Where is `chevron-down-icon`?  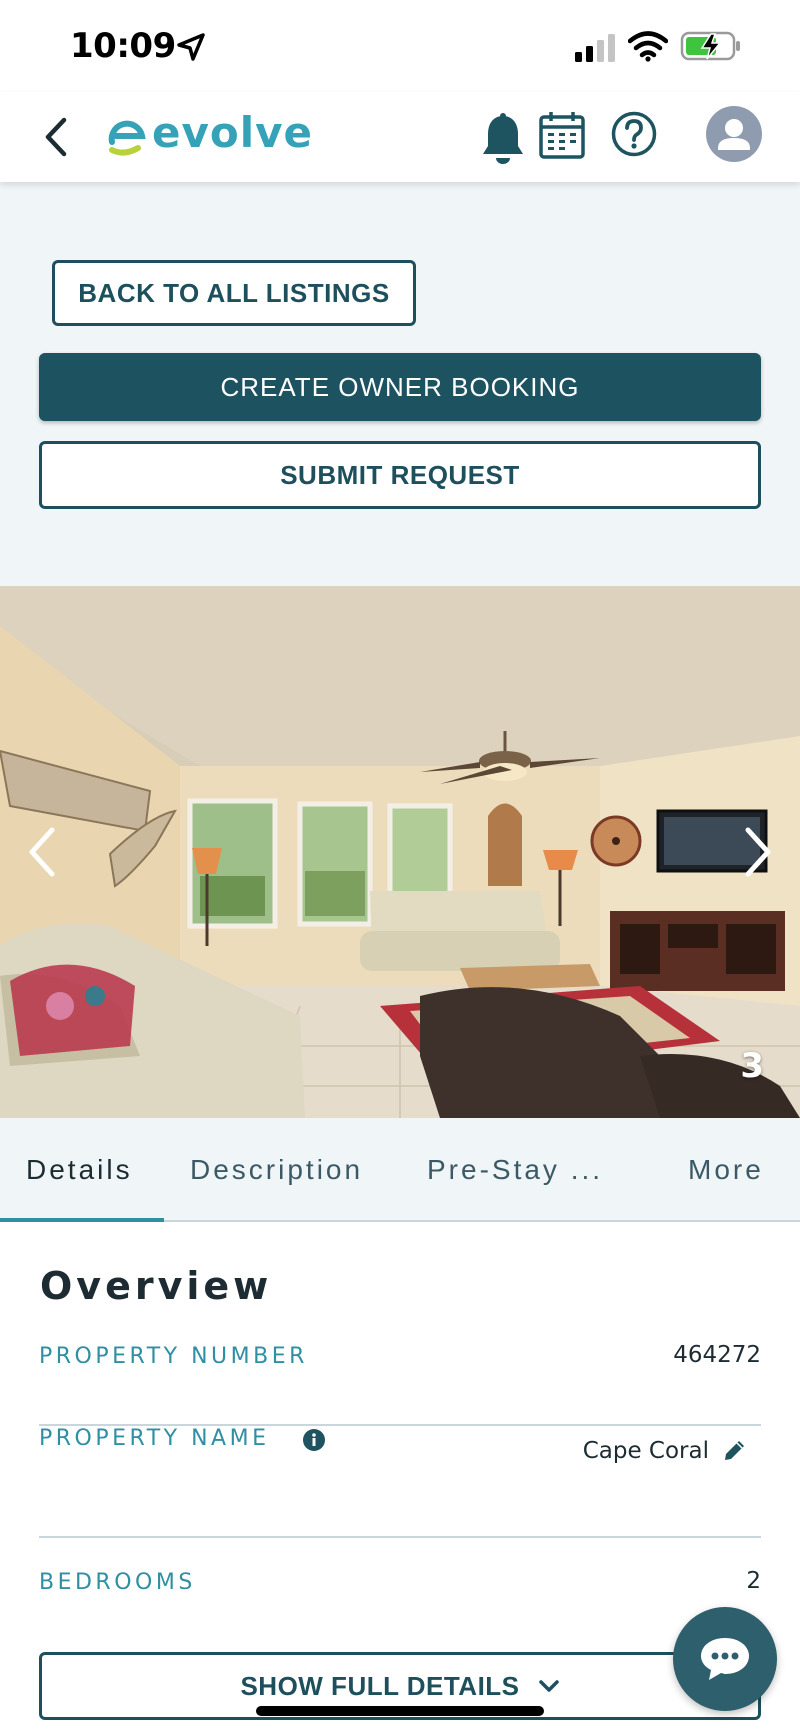 chevron-down-icon is located at coordinates (548, 1686).